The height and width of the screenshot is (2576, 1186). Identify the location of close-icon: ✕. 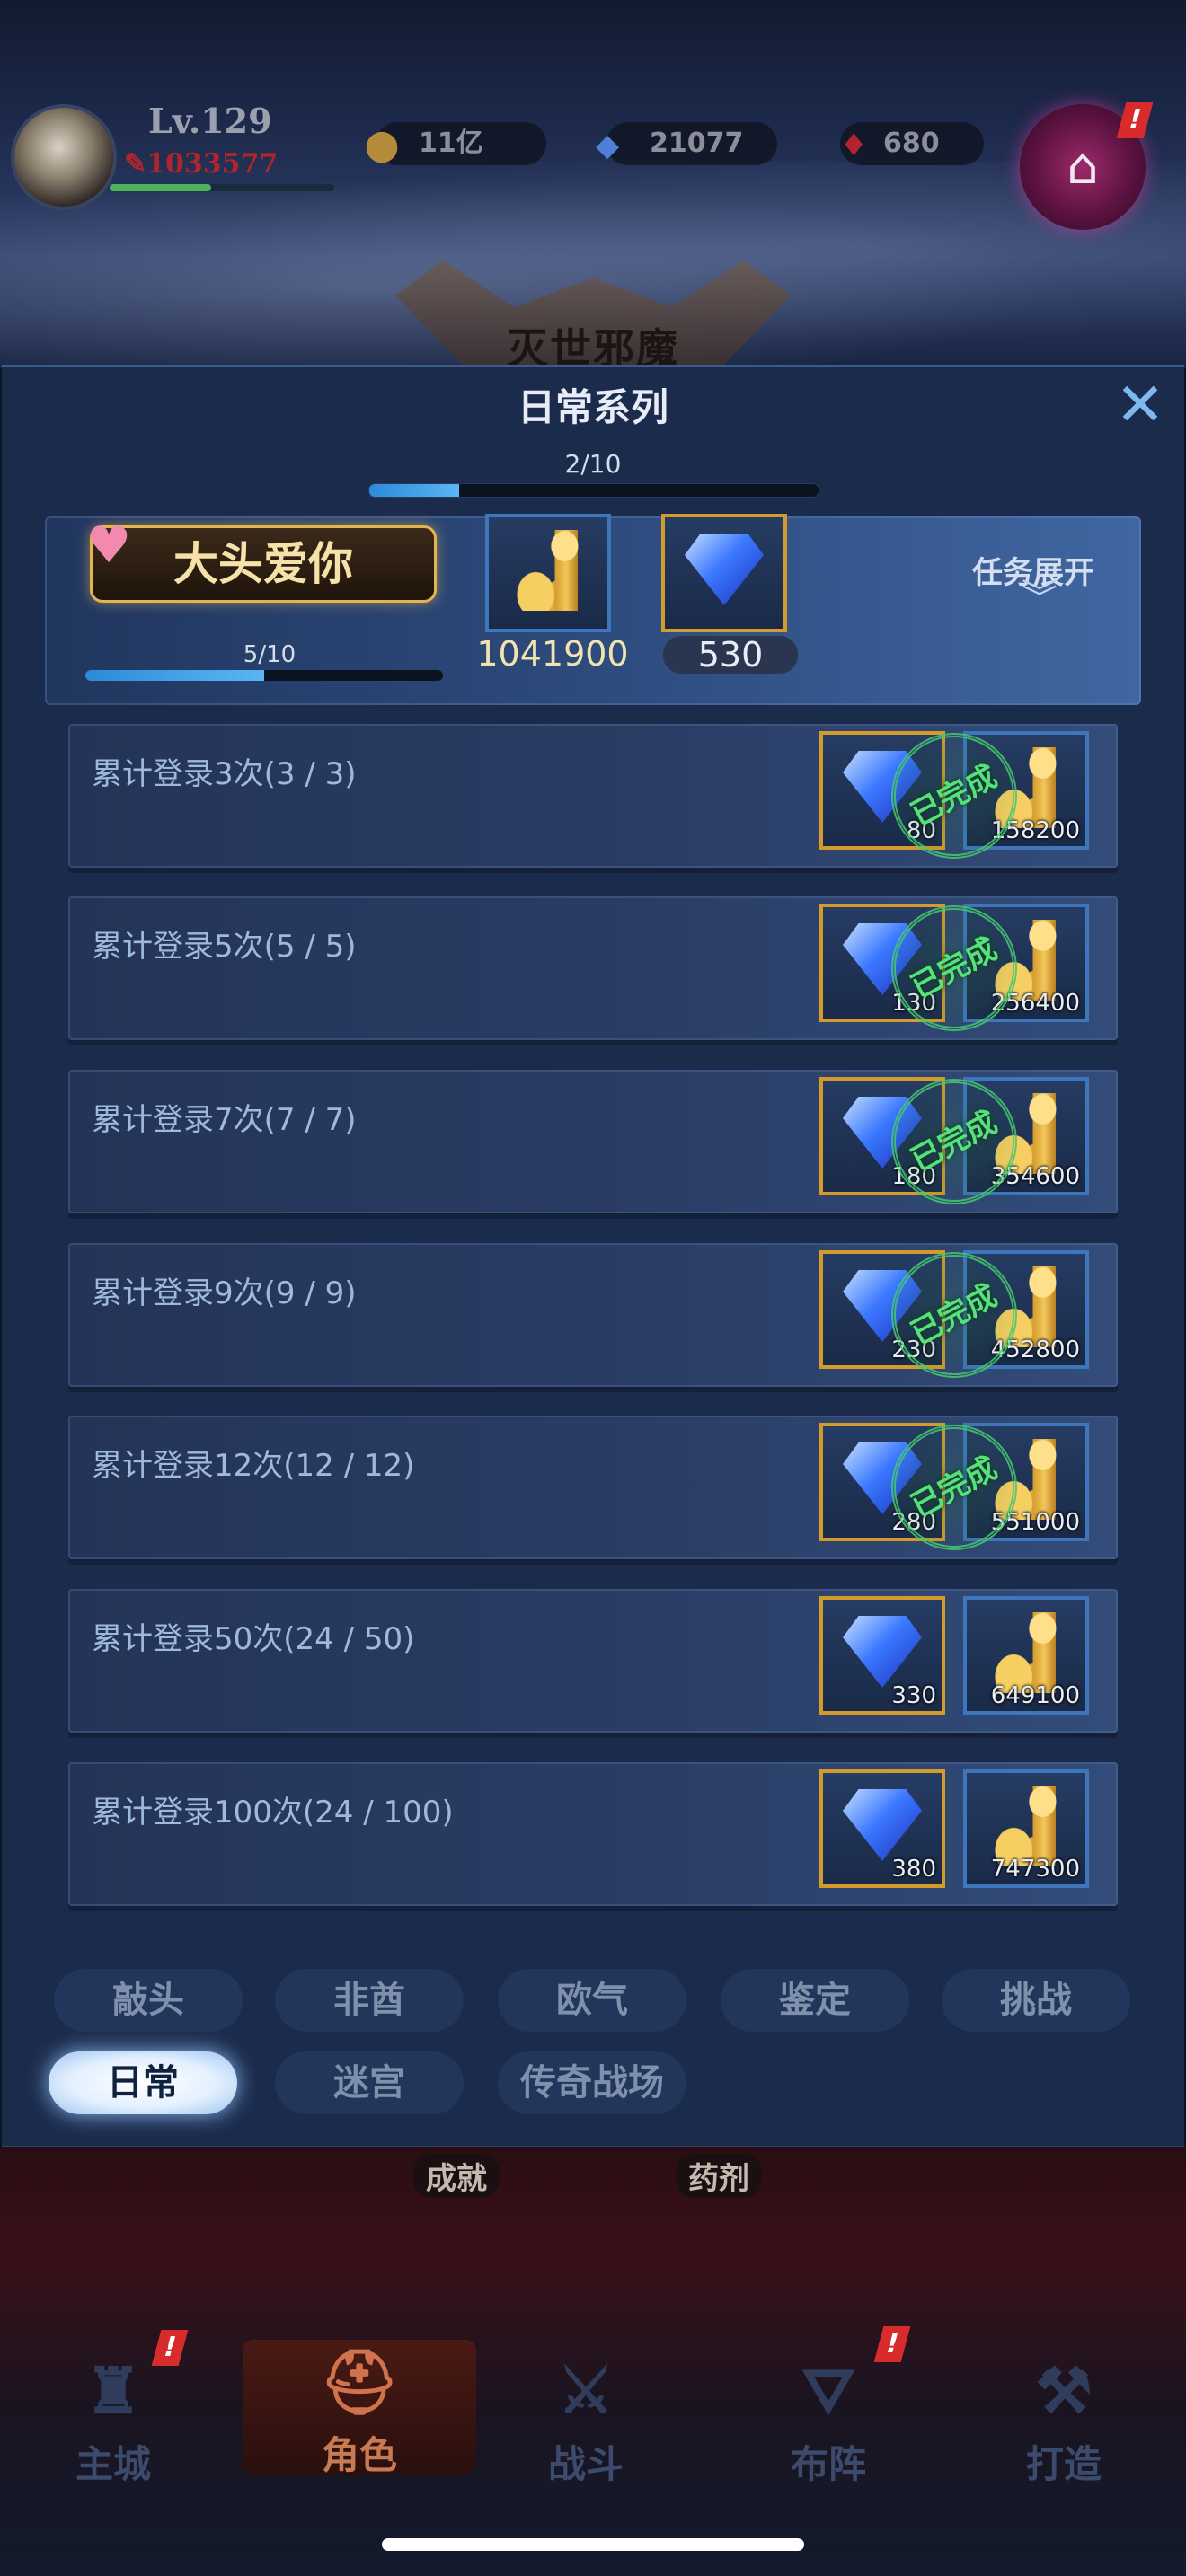
(1140, 404).